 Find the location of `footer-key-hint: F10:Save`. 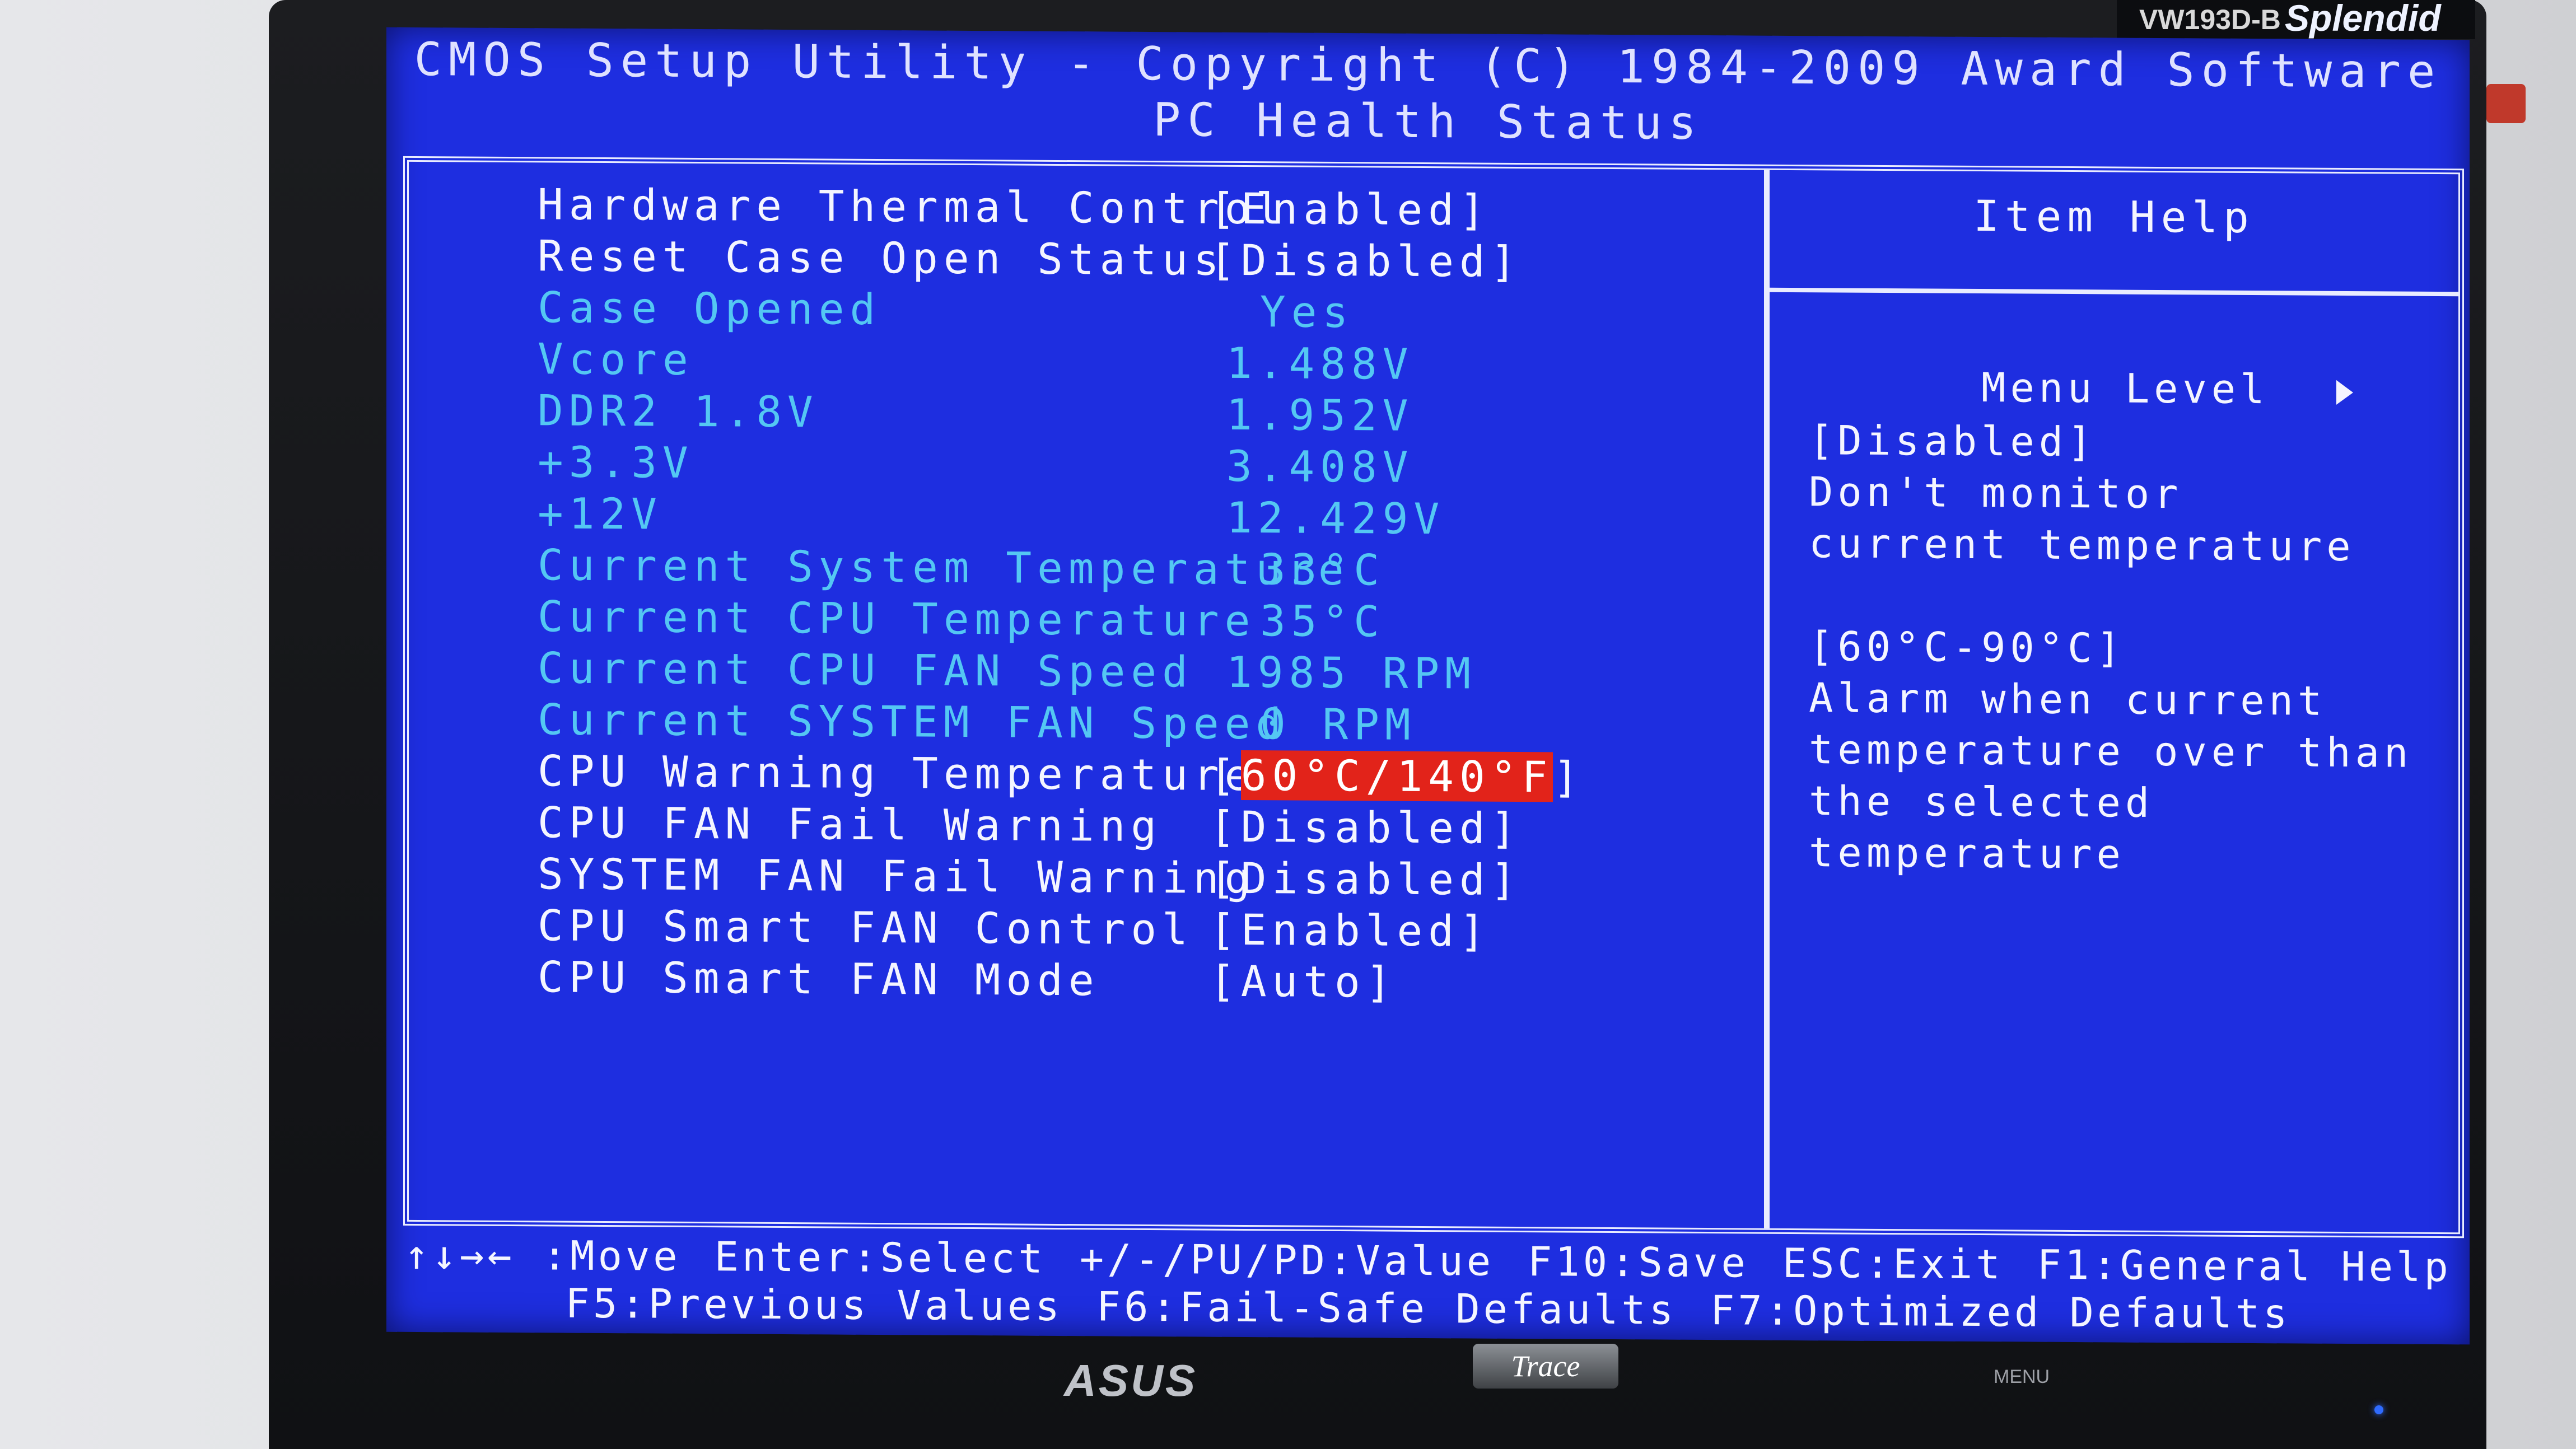

footer-key-hint: F10:Save is located at coordinates (1639, 1263).